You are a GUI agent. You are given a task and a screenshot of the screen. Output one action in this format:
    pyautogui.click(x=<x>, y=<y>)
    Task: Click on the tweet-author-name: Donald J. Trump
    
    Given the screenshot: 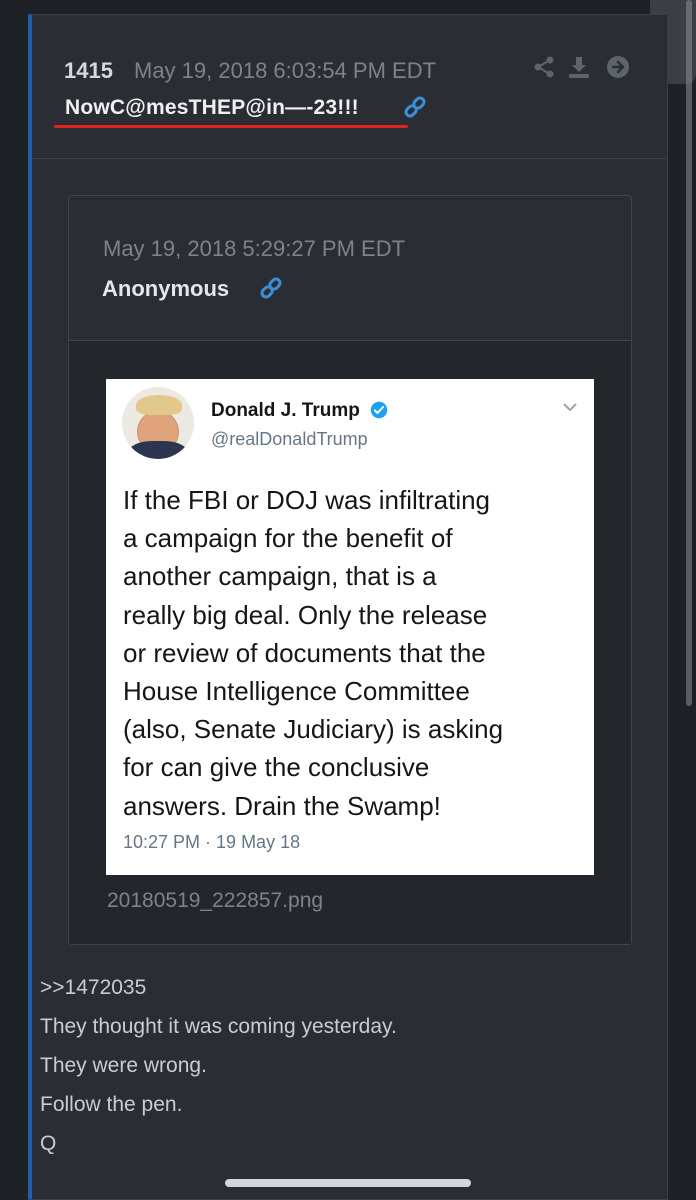 What is the action you would take?
    pyautogui.click(x=285, y=410)
    